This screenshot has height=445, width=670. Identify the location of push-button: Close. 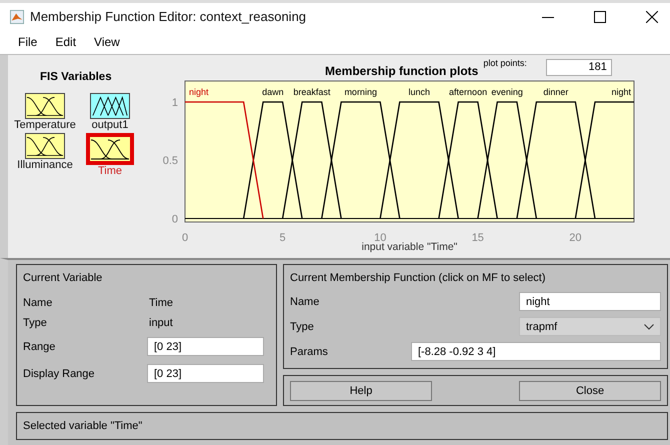
(590, 390).